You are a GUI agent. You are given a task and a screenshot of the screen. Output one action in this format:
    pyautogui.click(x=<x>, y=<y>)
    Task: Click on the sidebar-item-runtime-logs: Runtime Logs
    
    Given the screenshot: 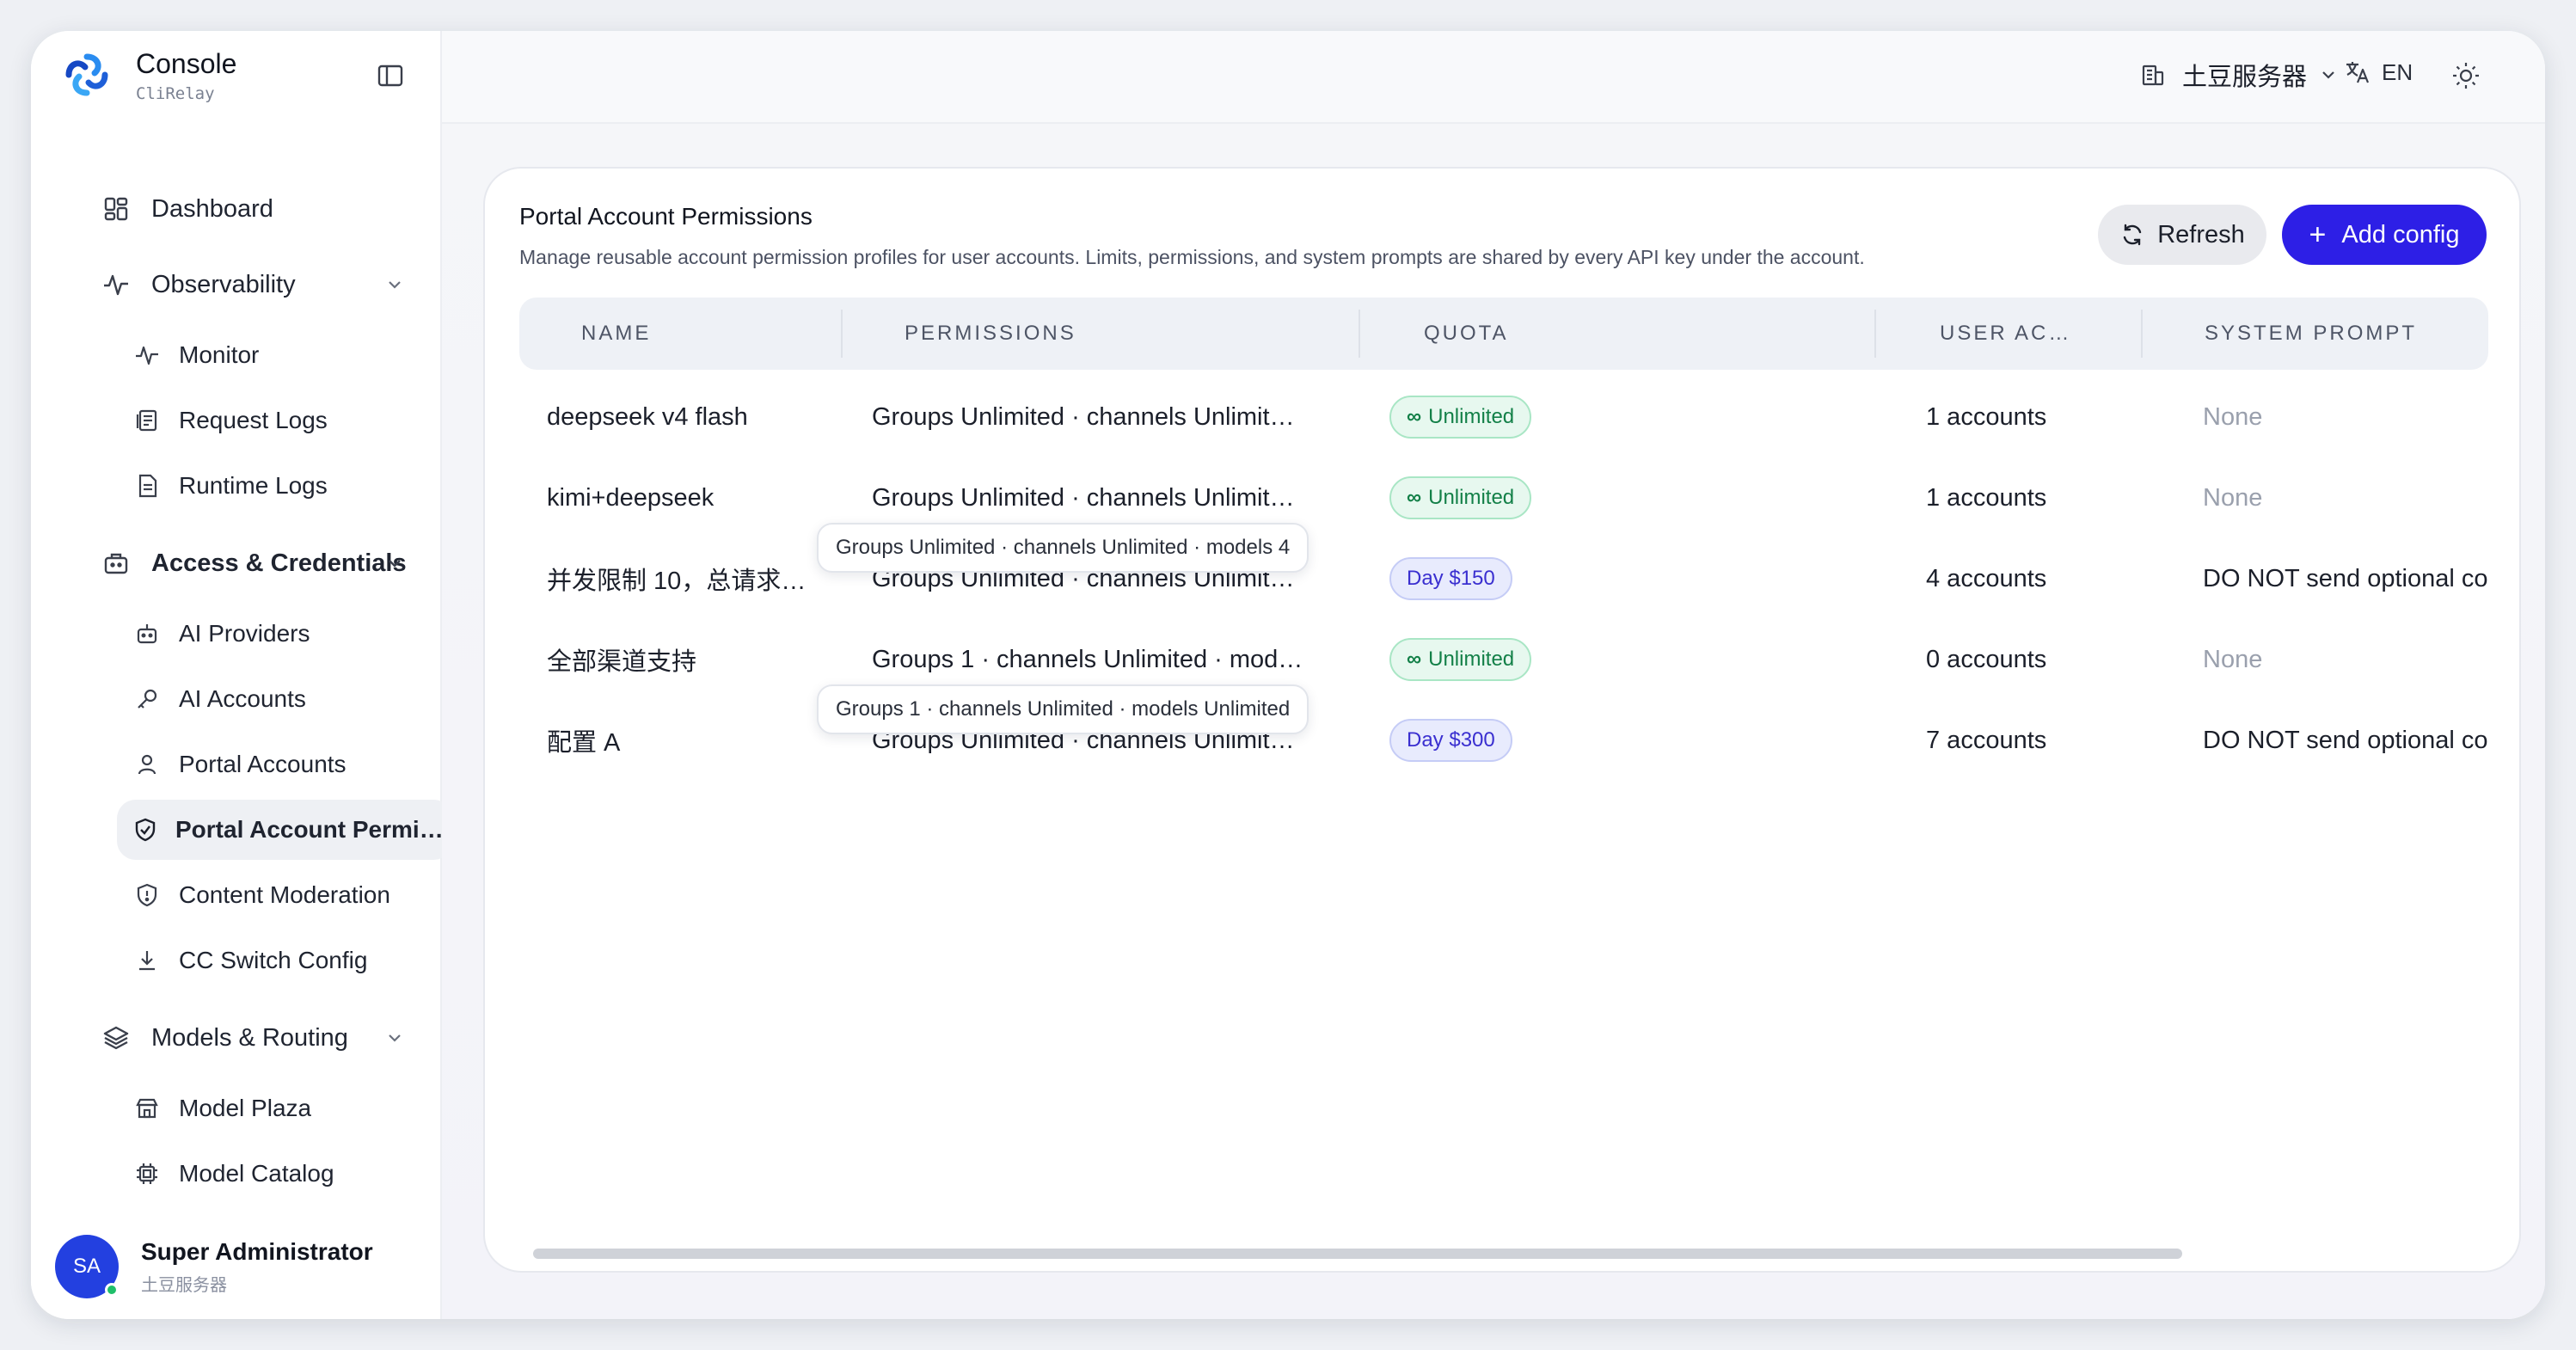 What is the action you would take?
    pyautogui.click(x=285, y=486)
    